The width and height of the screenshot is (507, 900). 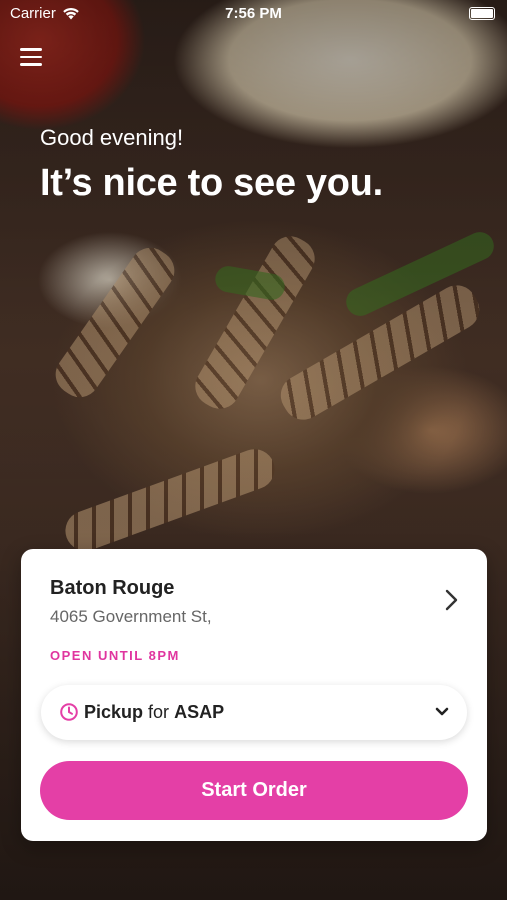 What do you see at coordinates (442, 711) in the screenshot?
I see `chevron-down-icon` at bounding box center [442, 711].